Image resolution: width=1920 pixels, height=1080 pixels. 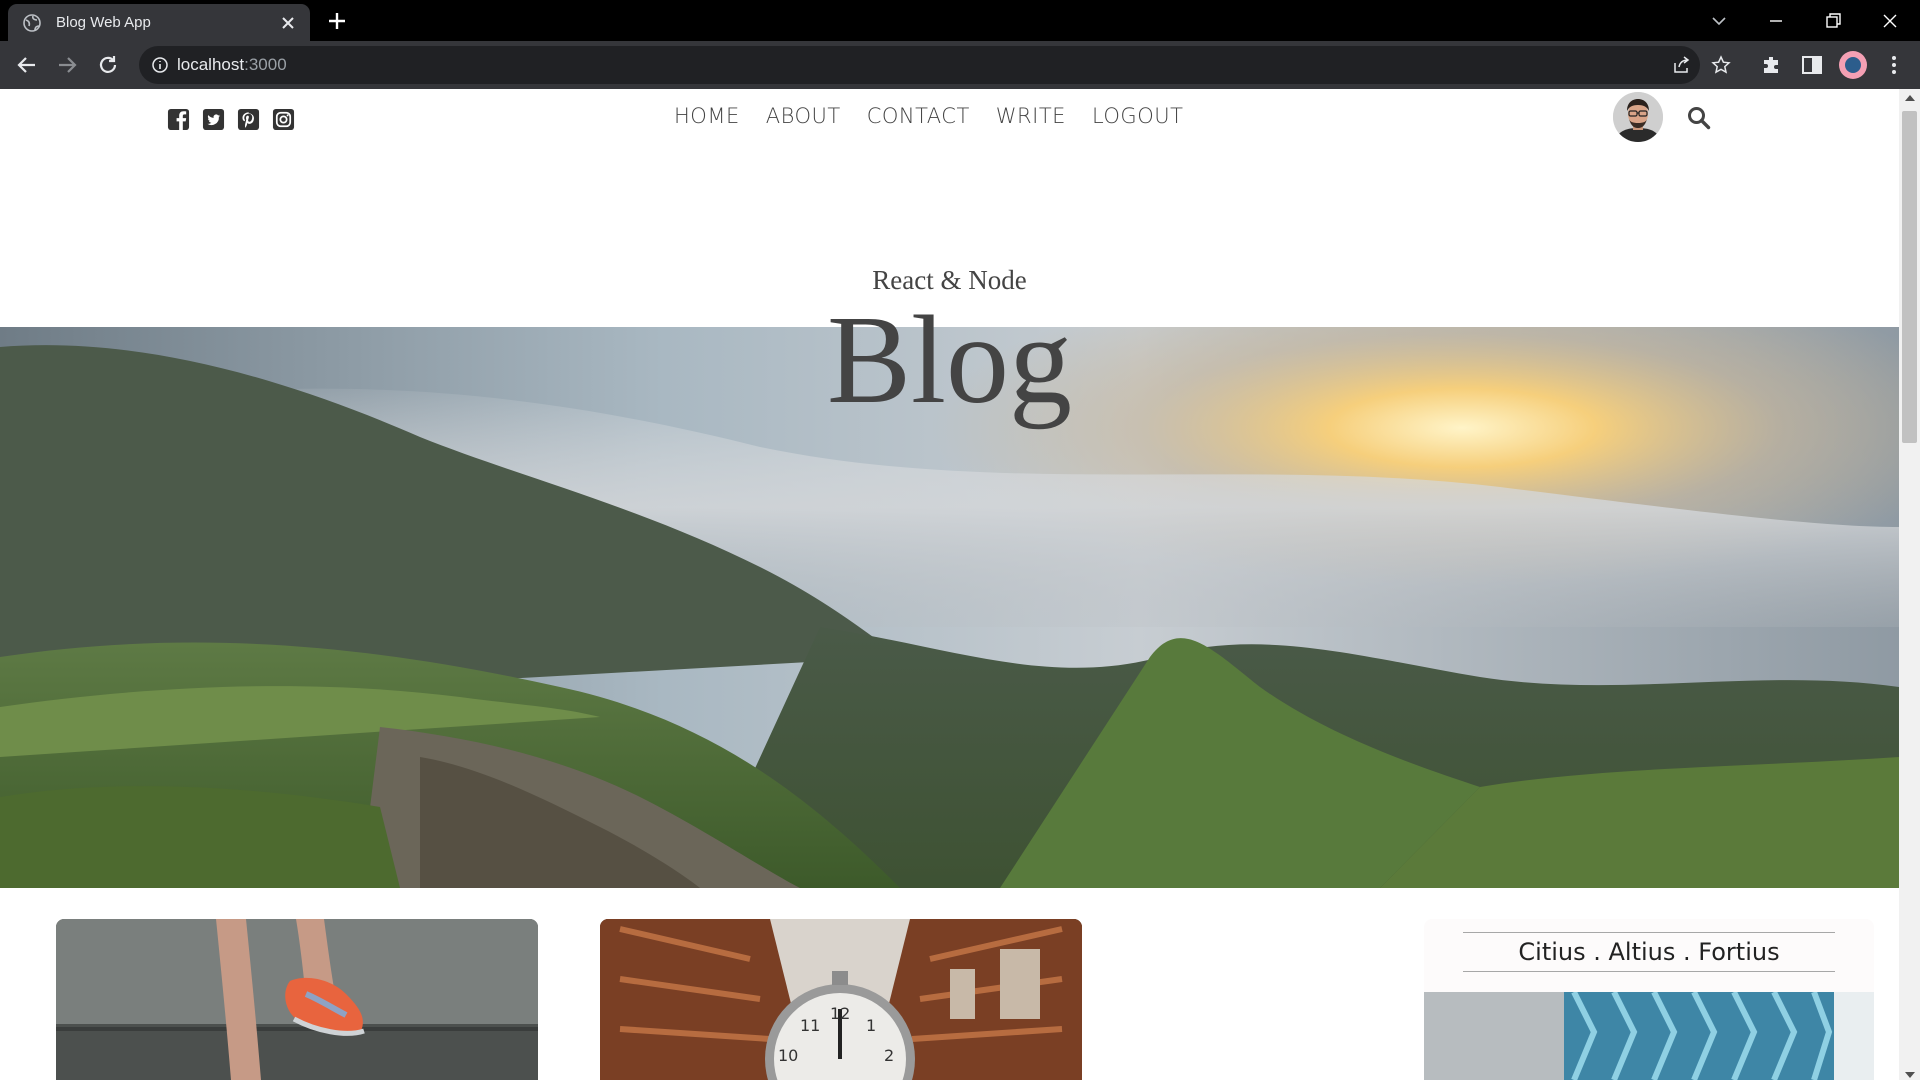 I want to click on profile-avatar, so click(x=1853, y=65).